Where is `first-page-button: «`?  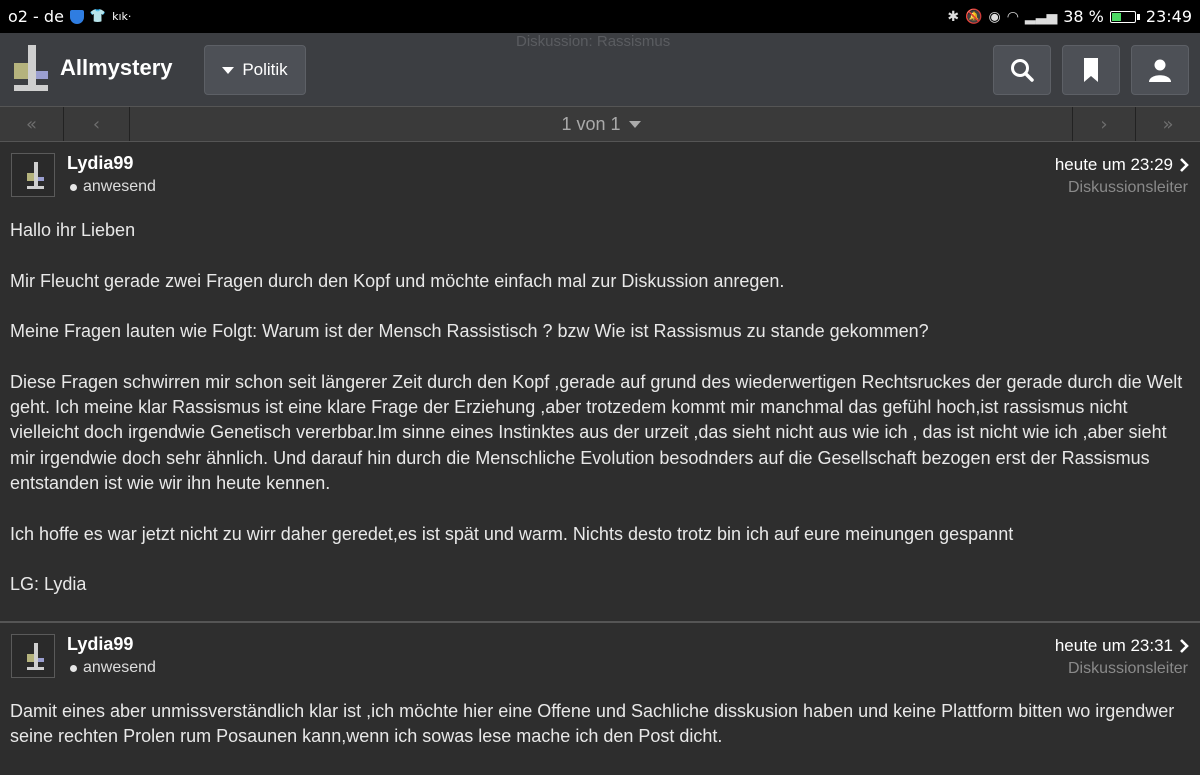 first-page-button: « is located at coordinates (32, 124).